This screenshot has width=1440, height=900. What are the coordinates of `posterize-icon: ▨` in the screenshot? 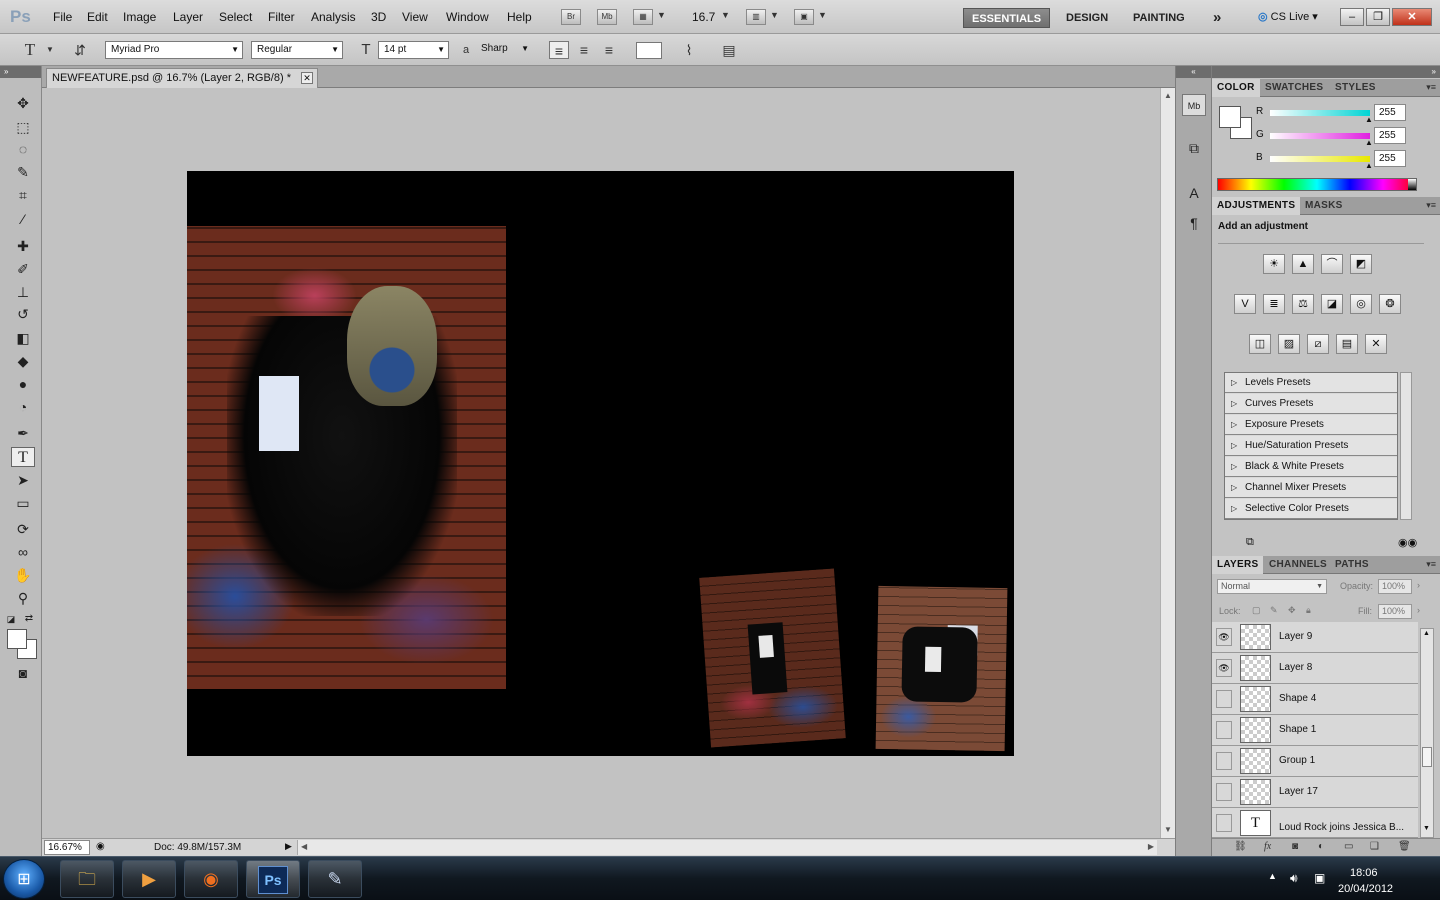 It's located at (1289, 344).